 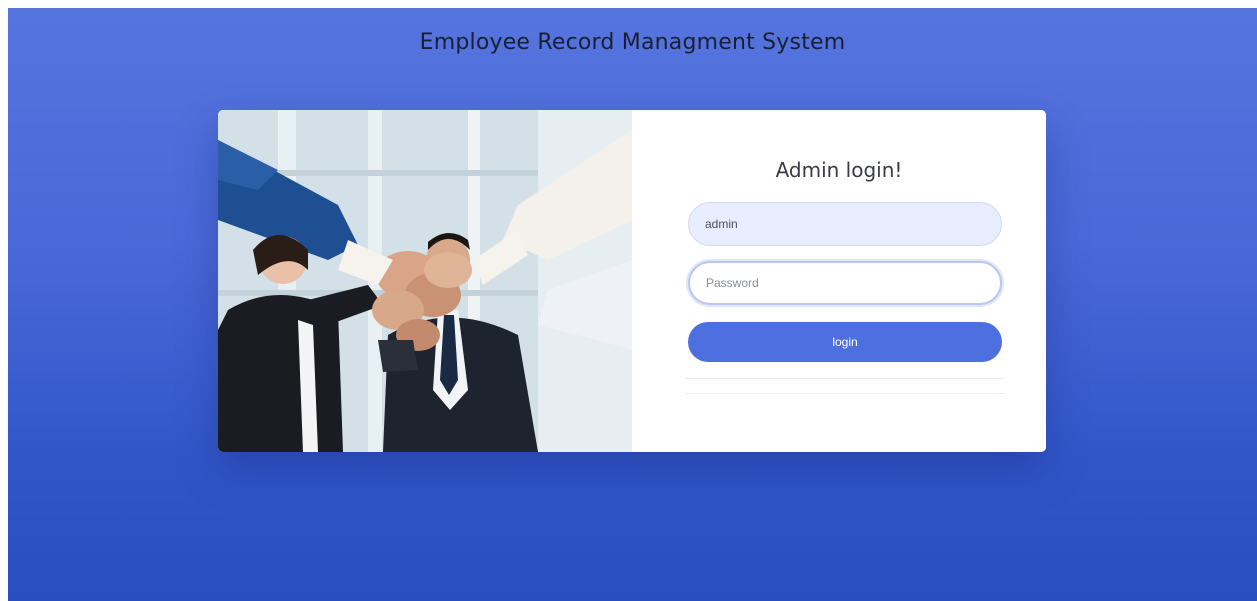 What do you see at coordinates (845, 342) in the screenshot?
I see `login-button: login` at bounding box center [845, 342].